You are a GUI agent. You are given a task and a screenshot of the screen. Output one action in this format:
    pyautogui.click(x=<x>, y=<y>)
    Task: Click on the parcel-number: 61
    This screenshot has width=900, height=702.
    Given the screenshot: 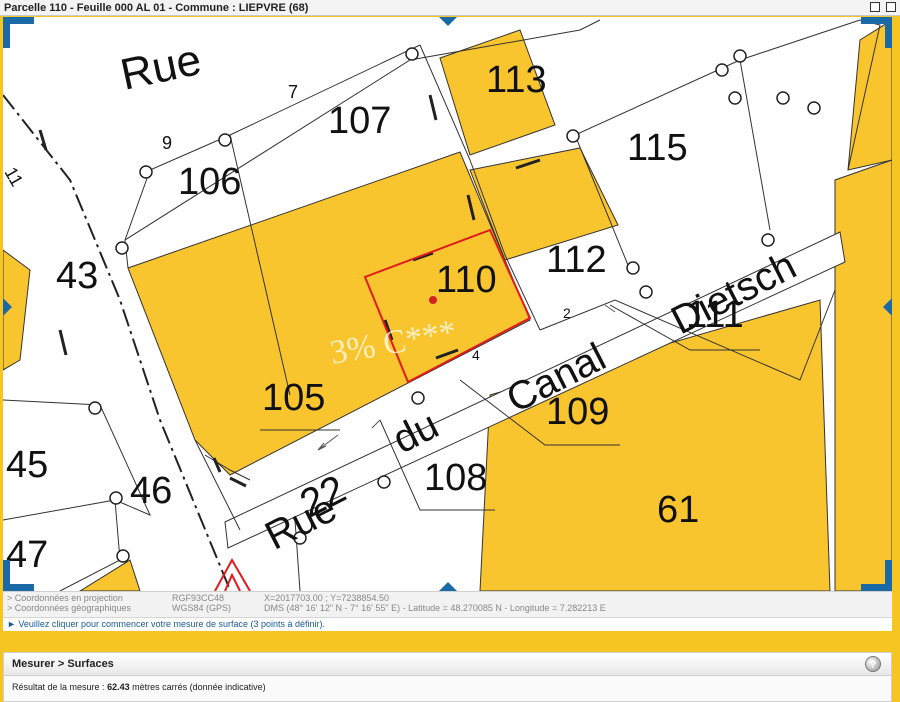 What is the action you would take?
    pyautogui.click(x=678, y=510)
    